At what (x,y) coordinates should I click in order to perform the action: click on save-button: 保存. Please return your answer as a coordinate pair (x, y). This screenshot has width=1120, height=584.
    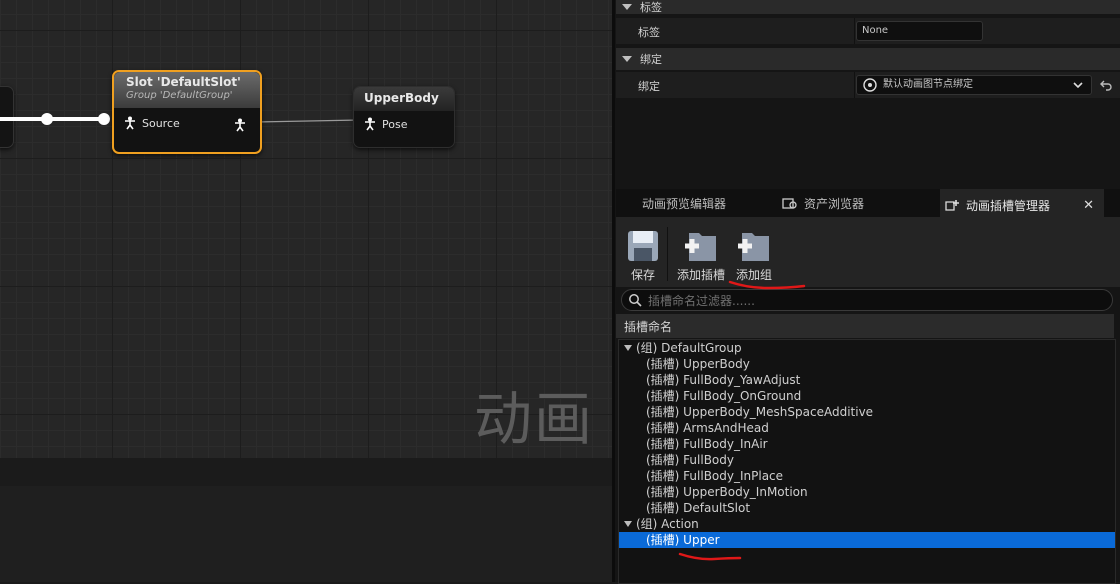
    Looking at the image, I should click on (643, 256).